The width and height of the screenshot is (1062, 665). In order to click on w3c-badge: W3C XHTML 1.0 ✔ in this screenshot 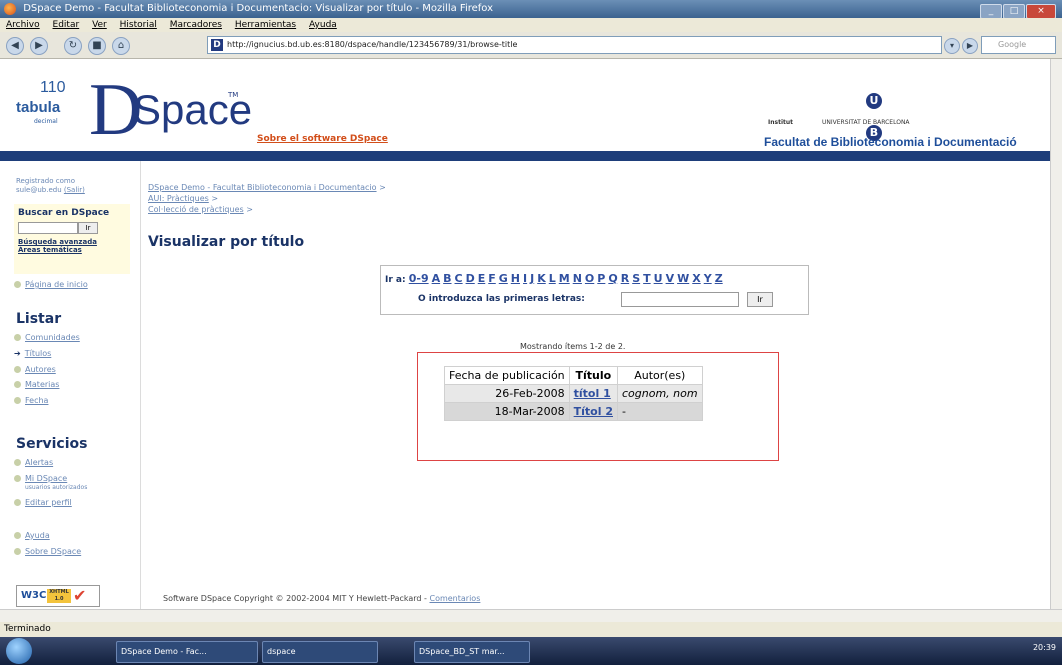, I will do `click(58, 596)`.